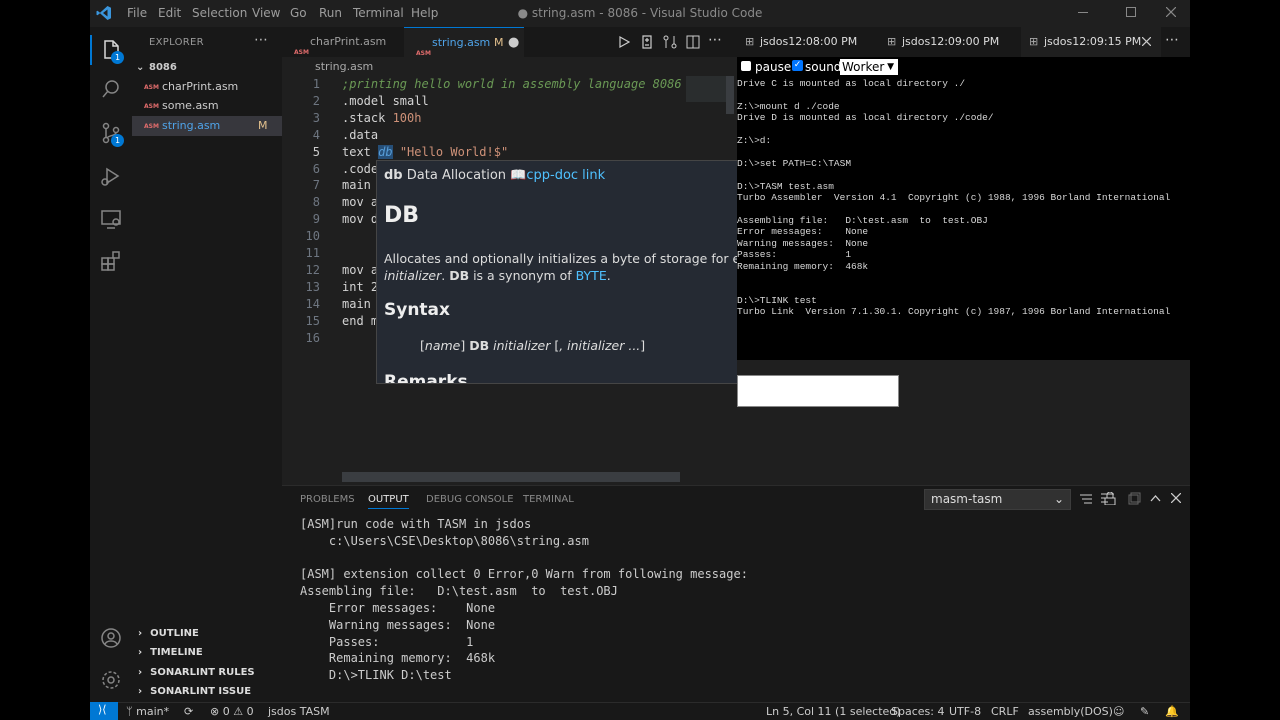  Describe the element at coordinates (746, 66) in the screenshot. I see `pause-checkbox` at that location.